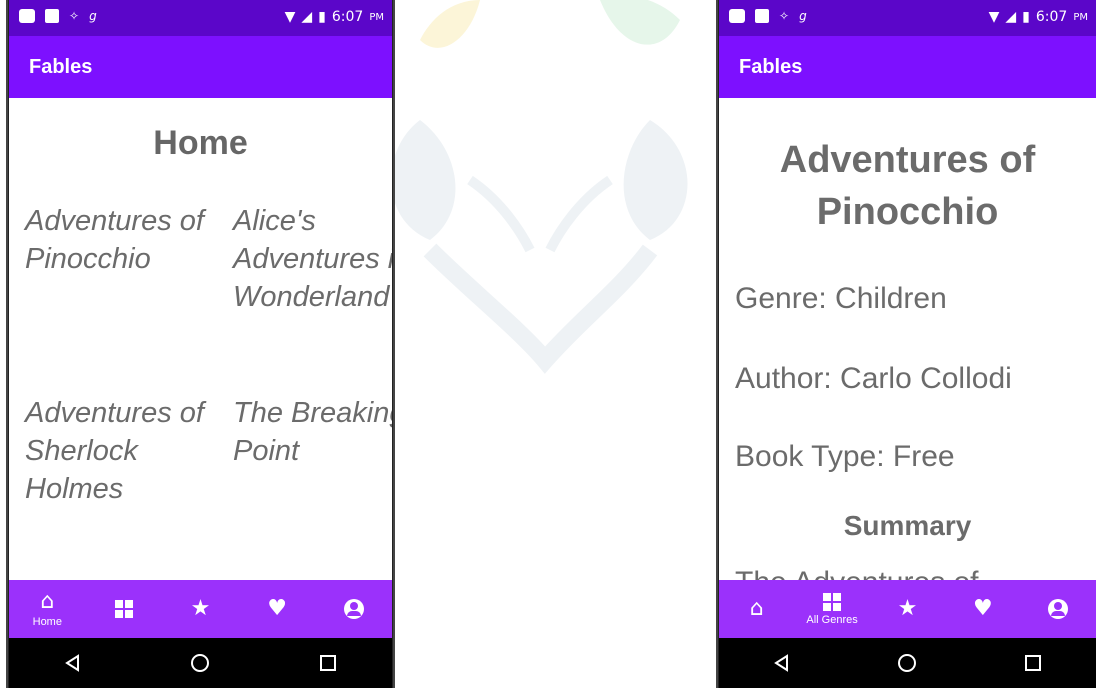 Image resolution: width=1096 pixels, height=688 pixels. I want to click on book-author: Author: Carlo Collodi, so click(873, 378).